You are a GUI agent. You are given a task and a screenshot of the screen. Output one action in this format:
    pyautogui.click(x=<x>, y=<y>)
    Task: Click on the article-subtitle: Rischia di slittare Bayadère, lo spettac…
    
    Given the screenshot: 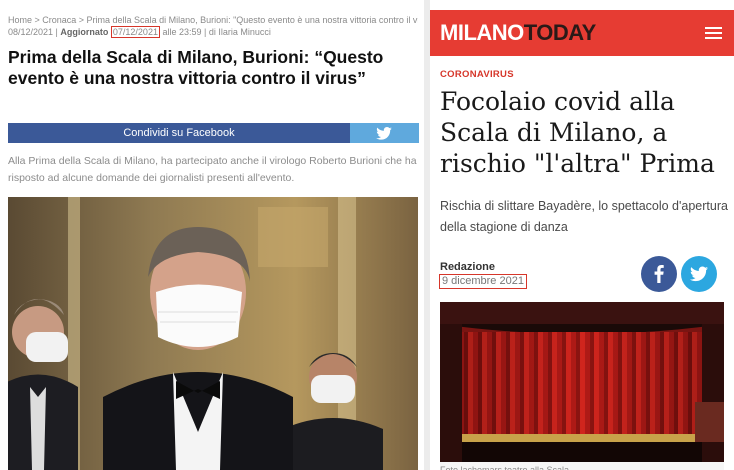 What is the action you would take?
    pyautogui.click(x=584, y=216)
    